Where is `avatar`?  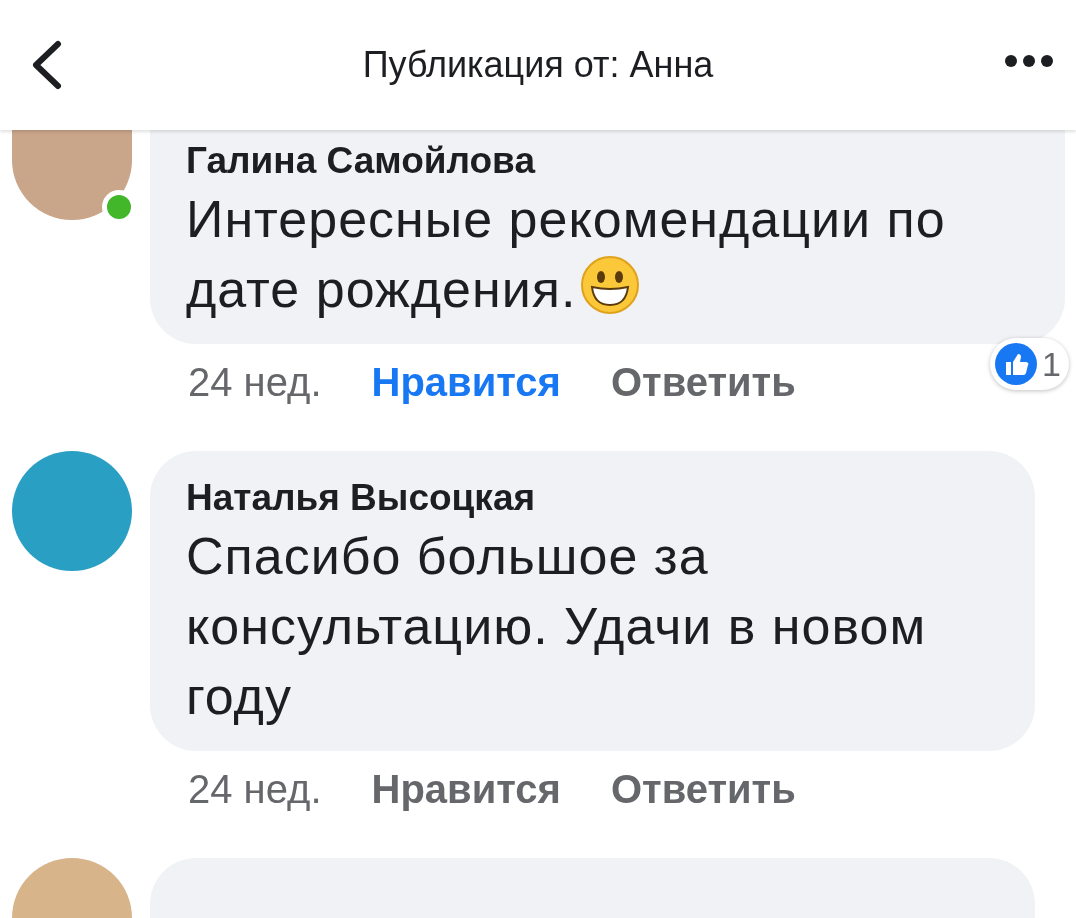 avatar is located at coordinates (72, 175).